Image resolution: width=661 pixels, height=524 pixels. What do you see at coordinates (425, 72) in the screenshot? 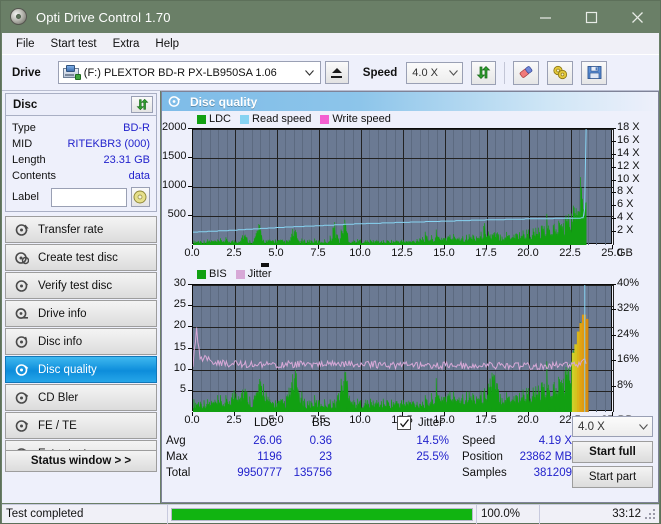
I see `speed-select-value: 4.0 X` at bounding box center [425, 72].